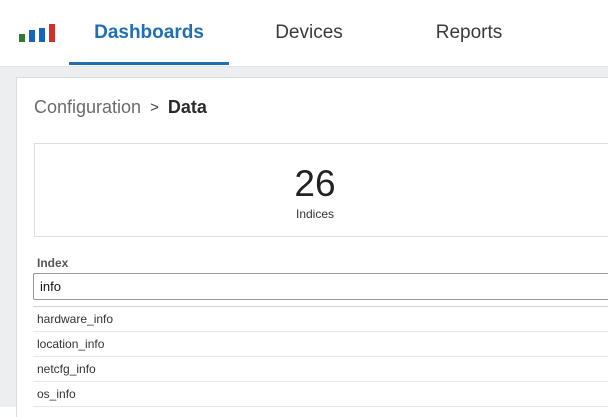 Image resolution: width=608 pixels, height=417 pixels. What do you see at coordinates (87, 107) in the screenshot?
I see `breadcrumb-parent-link: Configuration` at bounding box center [87, 107].